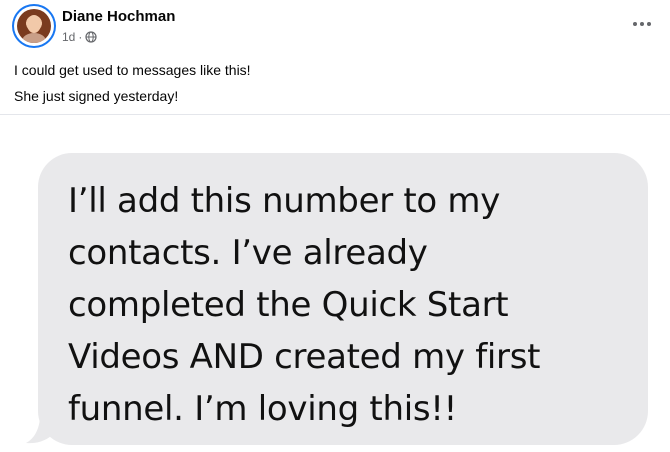 Image resolution: width=670 pixels, height=452 pixels. Describe the element at coordinates (91, 37) in the screenshot. I see `globe-icon` at that location.